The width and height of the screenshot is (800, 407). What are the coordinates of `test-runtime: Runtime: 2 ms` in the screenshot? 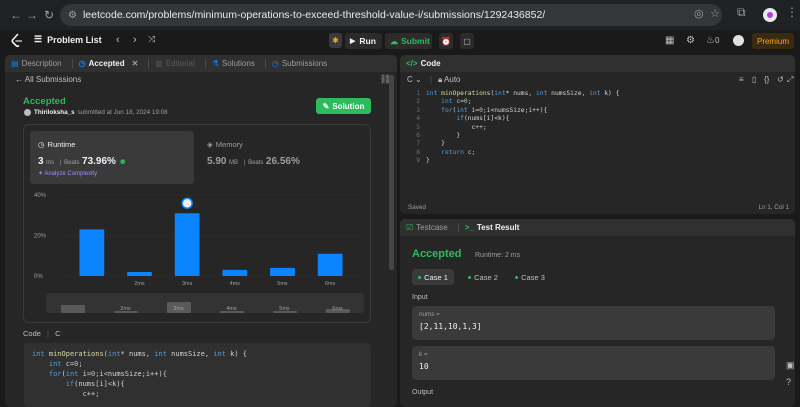 It's located at (498, 255).